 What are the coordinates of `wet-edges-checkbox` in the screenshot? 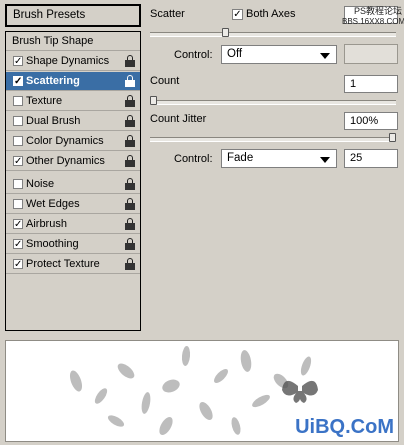 It's located at (18, 204).